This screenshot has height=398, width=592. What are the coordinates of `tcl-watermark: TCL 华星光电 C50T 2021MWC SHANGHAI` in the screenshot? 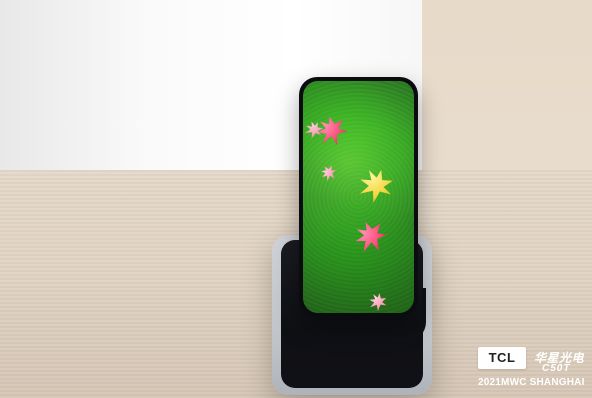 It's located at (535, 371).